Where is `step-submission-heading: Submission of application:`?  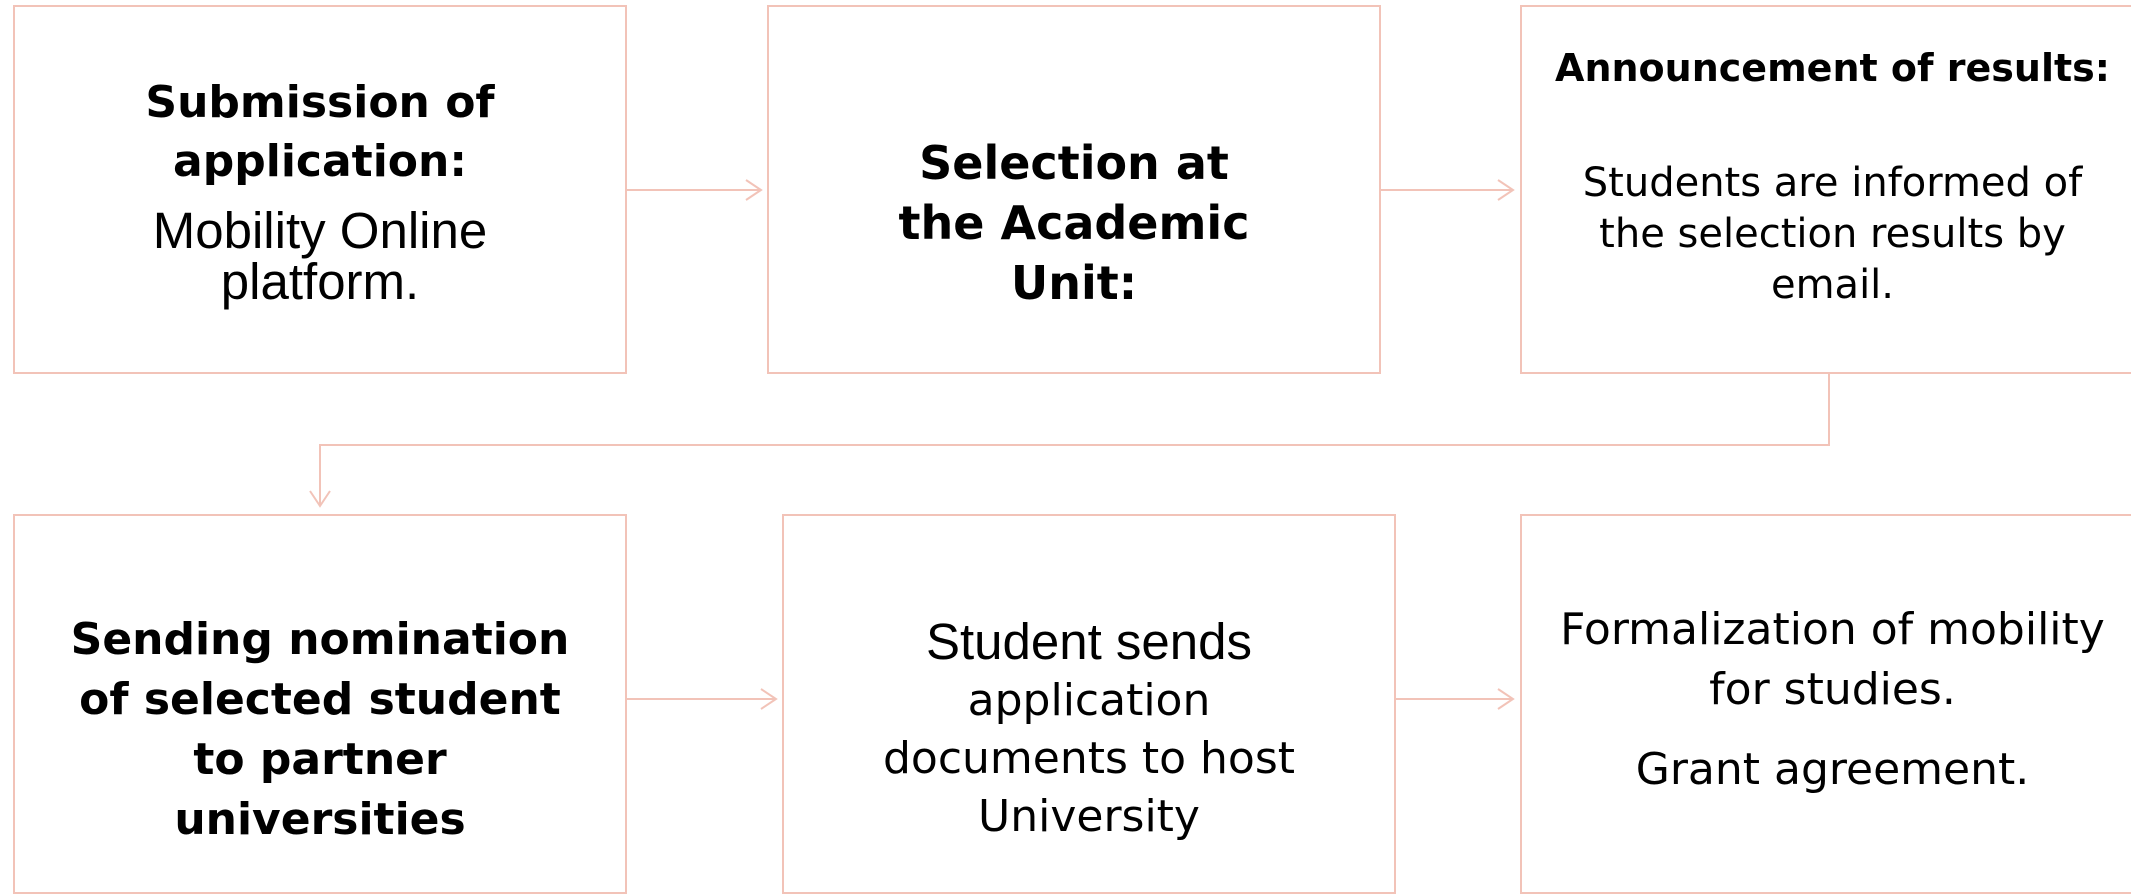 step-submission-heading: Submission of application: is located at coordinates (320, 132).